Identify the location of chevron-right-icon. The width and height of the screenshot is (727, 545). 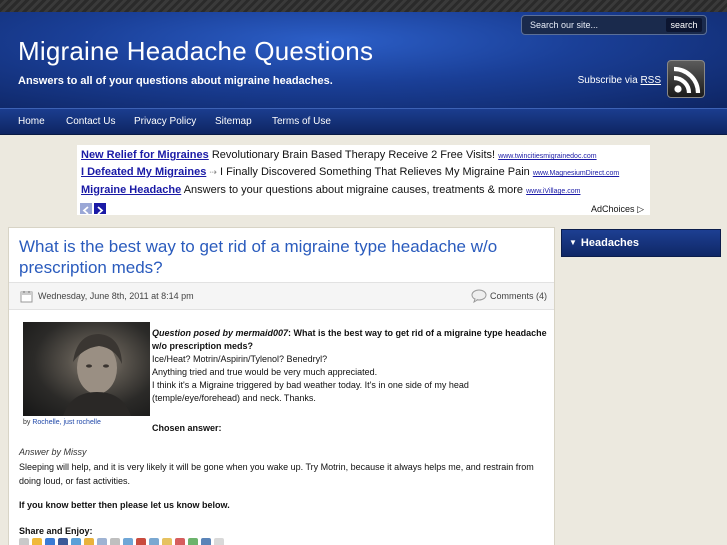
(100, 210).